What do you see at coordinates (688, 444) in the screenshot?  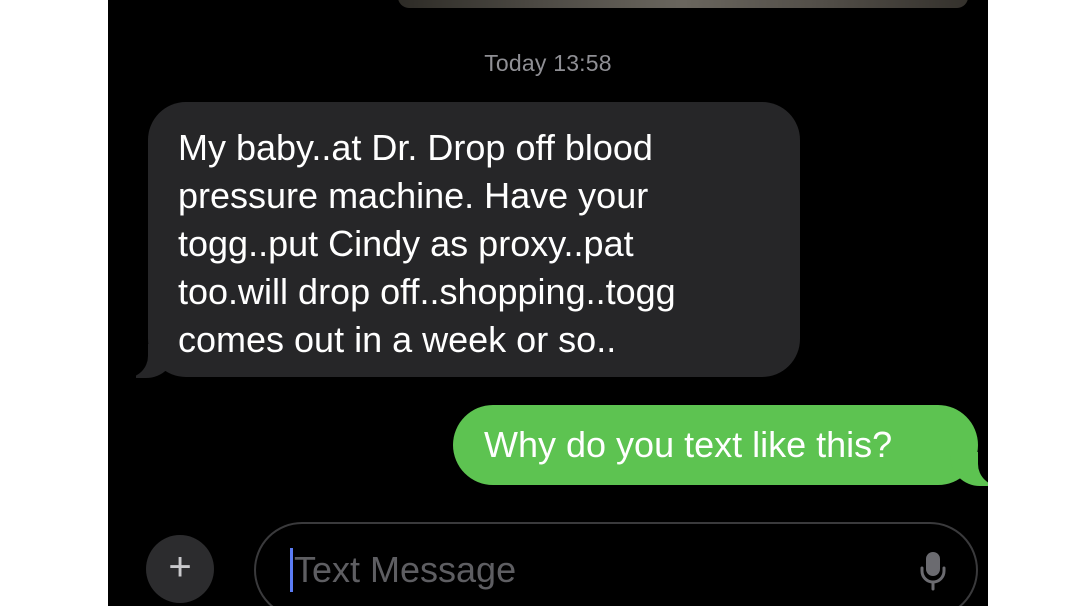 I see `outgoing-message-text: Why do you text like this?` at bounding box center [688, 444].